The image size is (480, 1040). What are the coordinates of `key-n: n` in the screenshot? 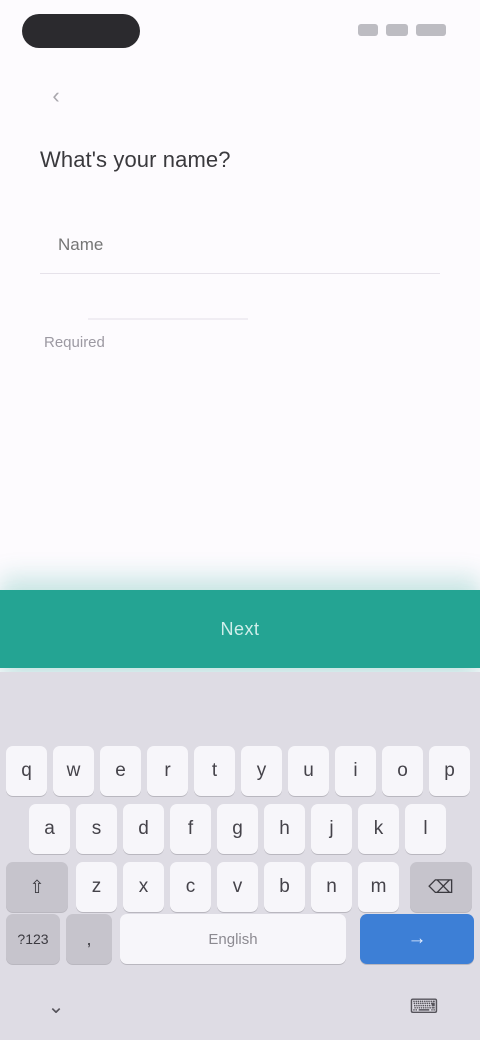 It's located at (331, 887).